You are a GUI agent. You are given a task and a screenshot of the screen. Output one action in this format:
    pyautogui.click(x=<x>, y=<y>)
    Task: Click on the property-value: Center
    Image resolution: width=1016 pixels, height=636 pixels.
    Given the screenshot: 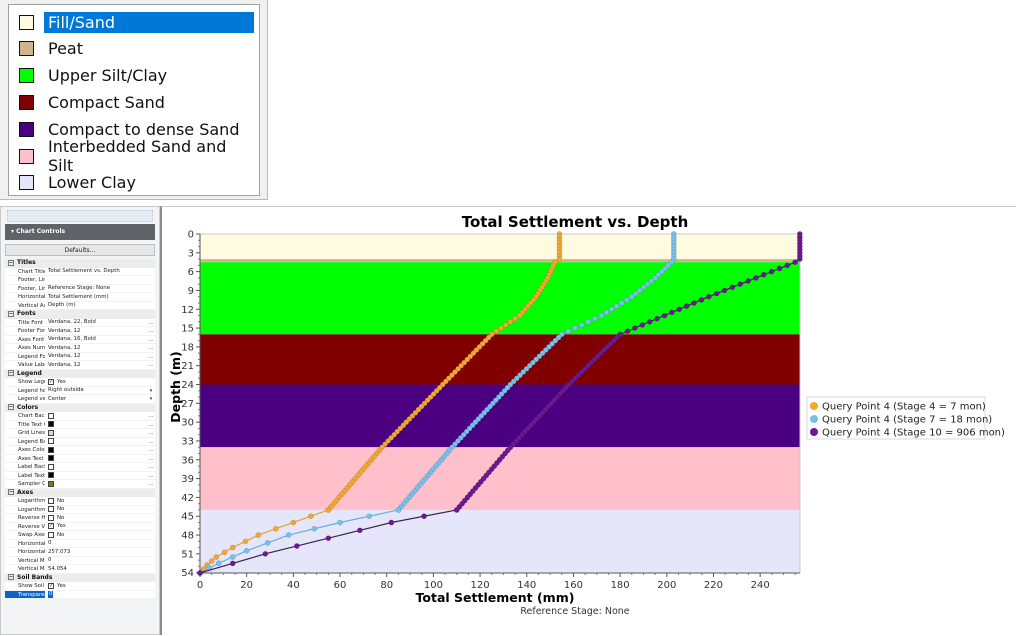 What is the action you would take?
    pyautogui.click(x=96, y=399)
    